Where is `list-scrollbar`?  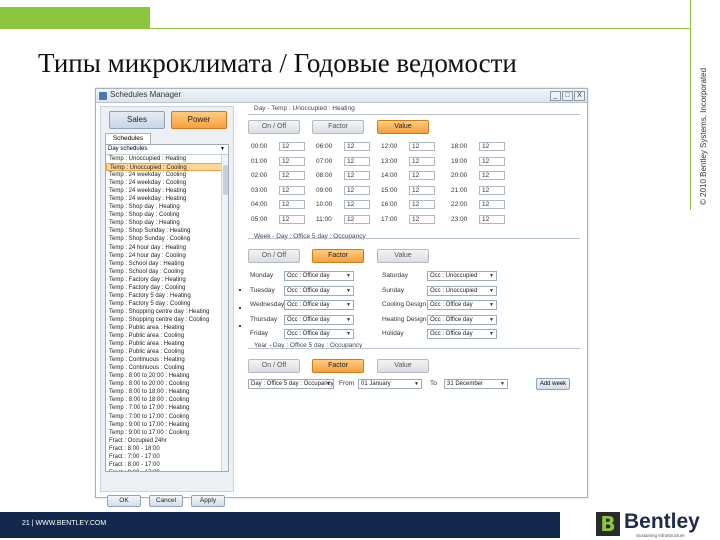 list-scrollbar is located at coordinates (224, 313).